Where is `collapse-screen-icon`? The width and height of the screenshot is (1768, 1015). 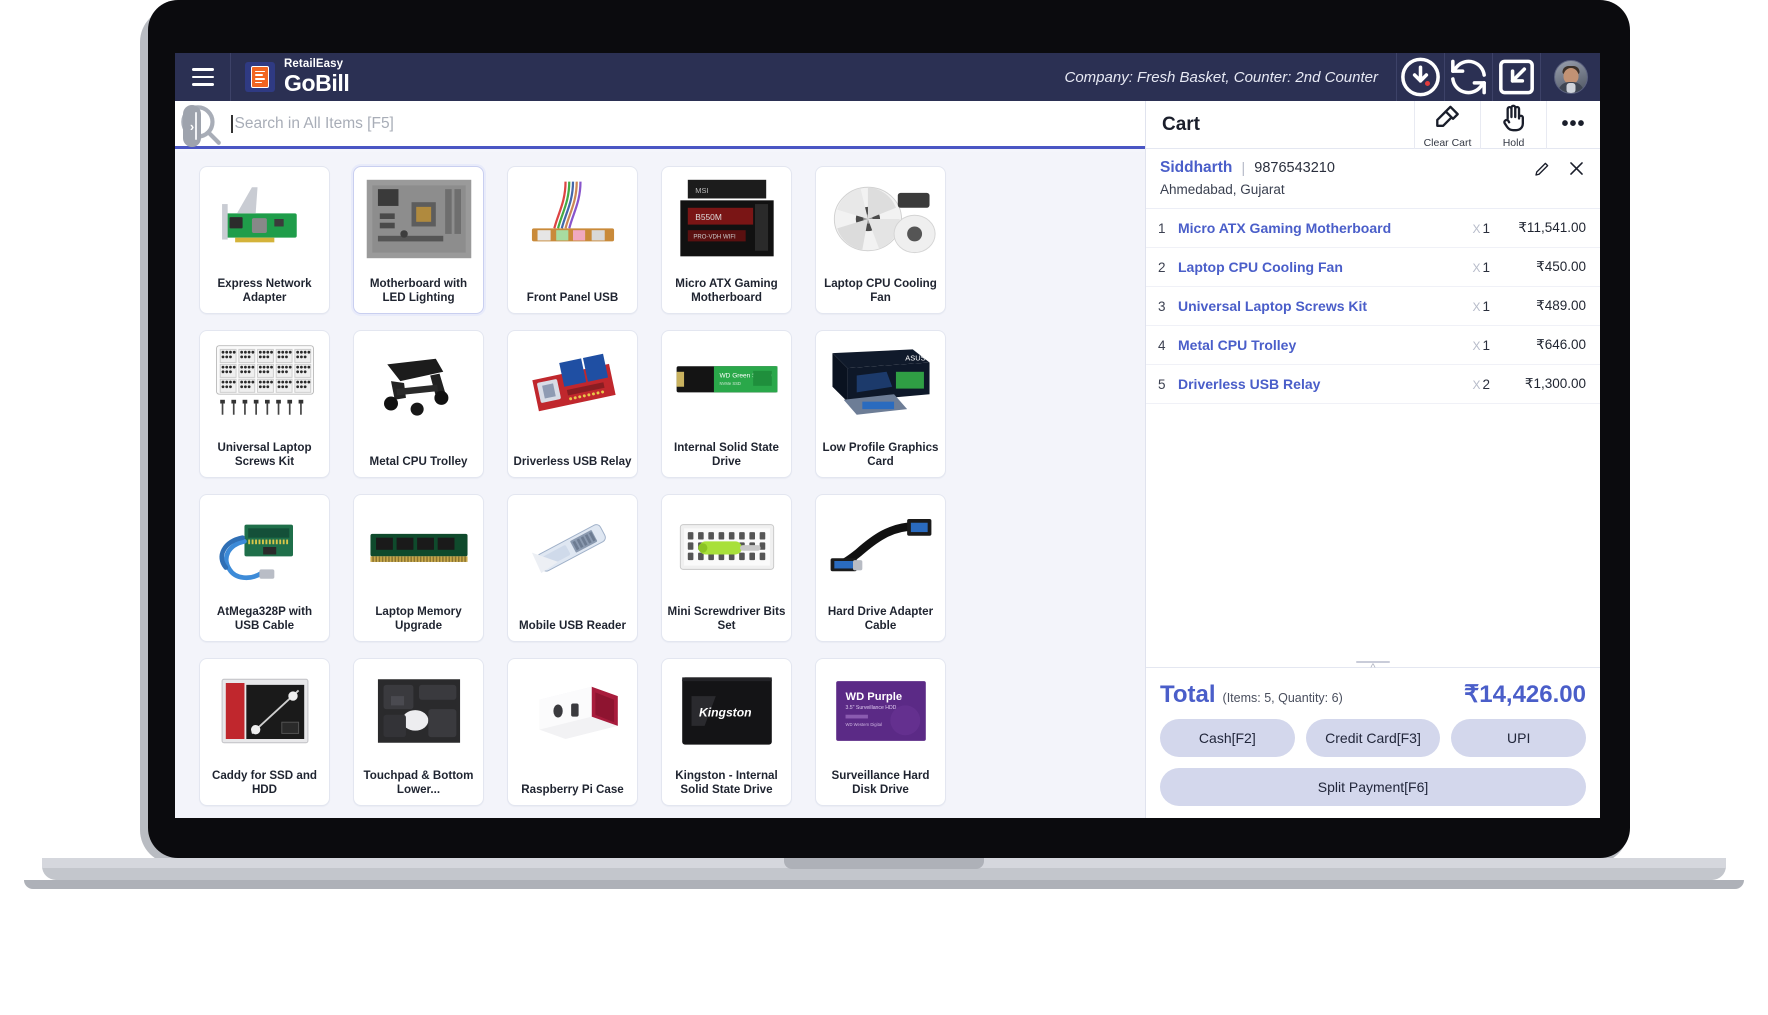
collapse-screen-icon is located at coordinates (1516, 77).